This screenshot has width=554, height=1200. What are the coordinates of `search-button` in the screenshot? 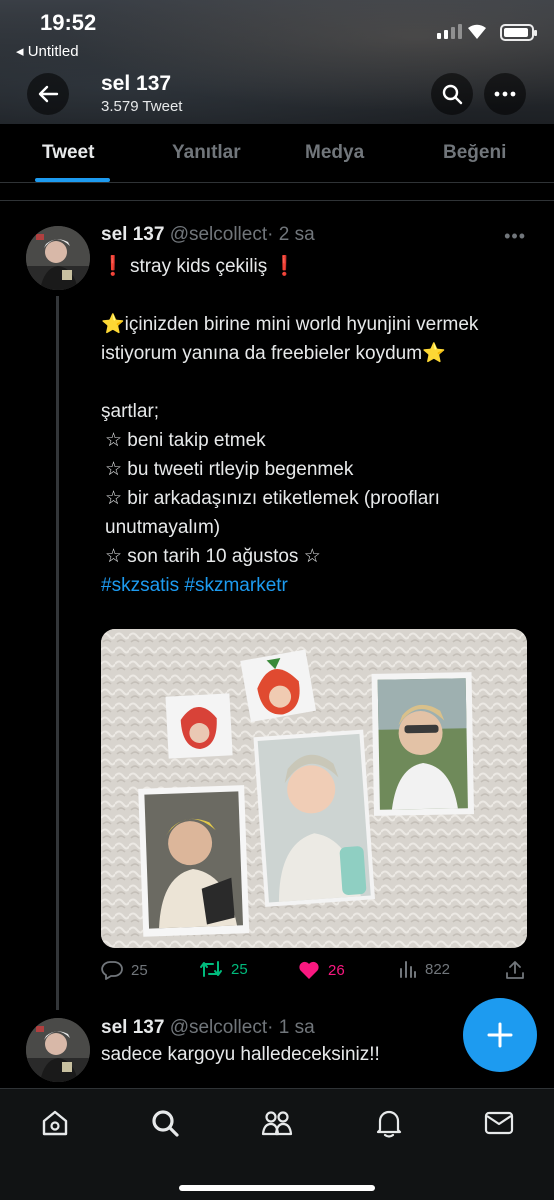 It's located at (452, 94).